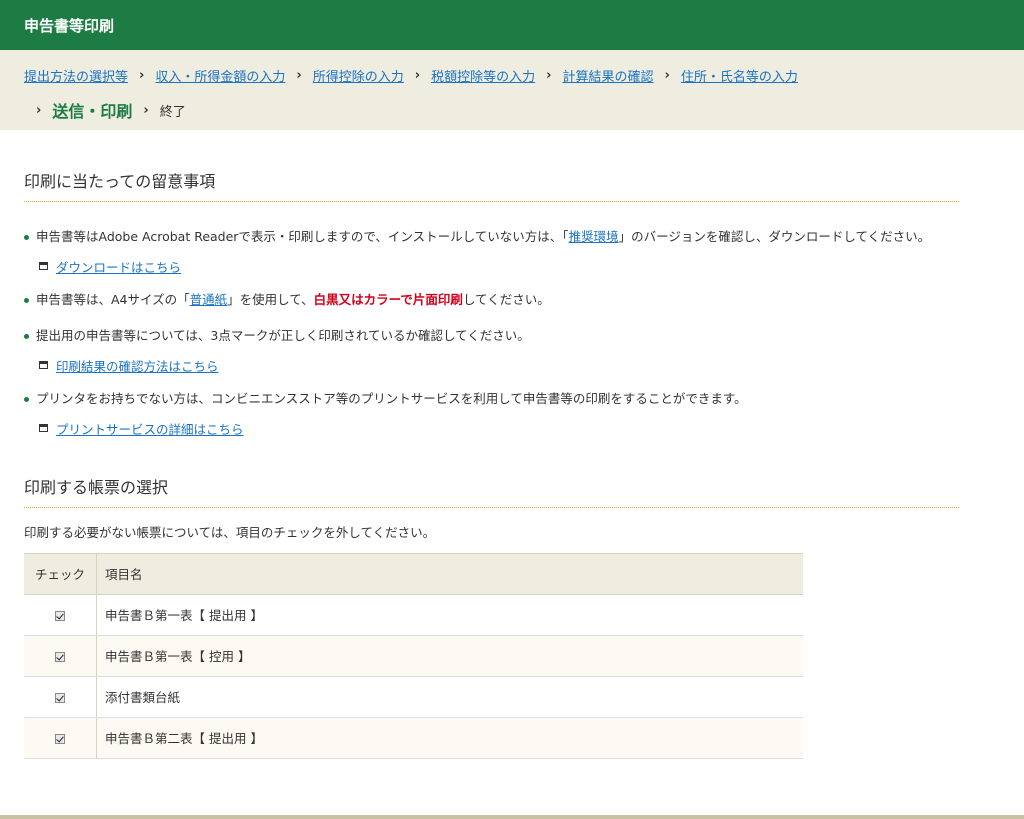 The width and height of the screenshot is (1024, 819). I want to click on form-name: 申告書Ｂ第二表【 提出用 】, so click(449, 738).